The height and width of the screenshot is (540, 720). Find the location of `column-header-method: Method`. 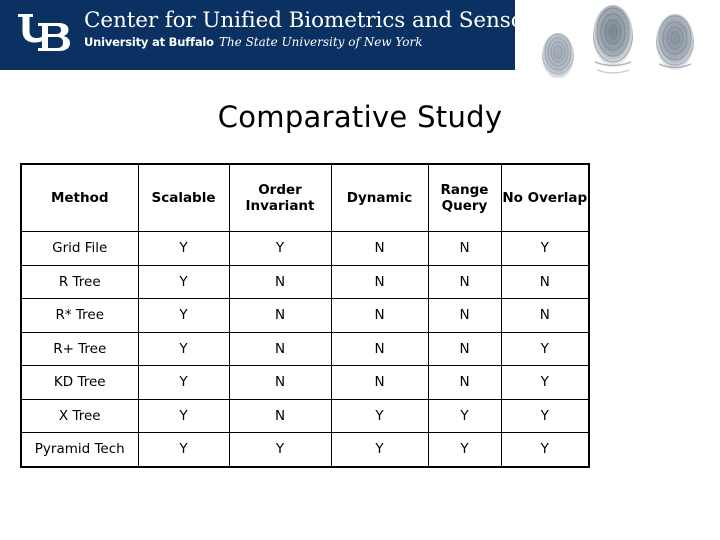

column-header-method: Method is located at coordinates (79, 197).